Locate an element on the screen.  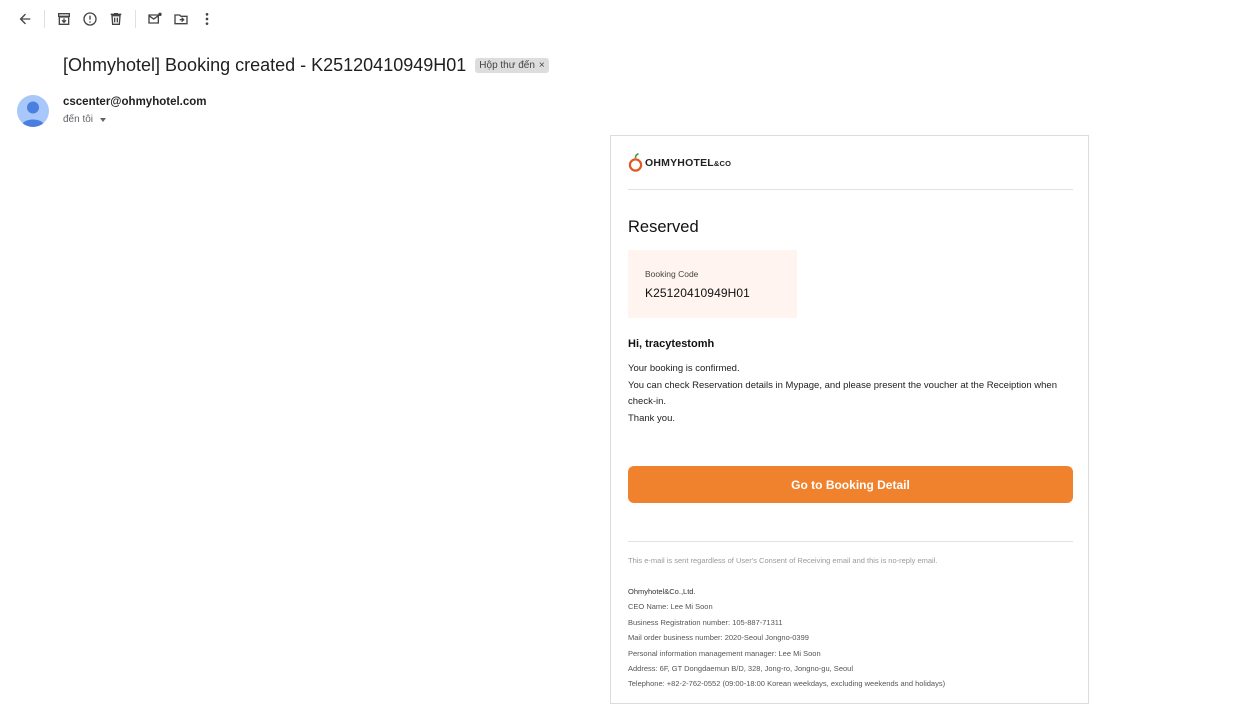
sender-avatar-icon is located at coordinates (33, 111).